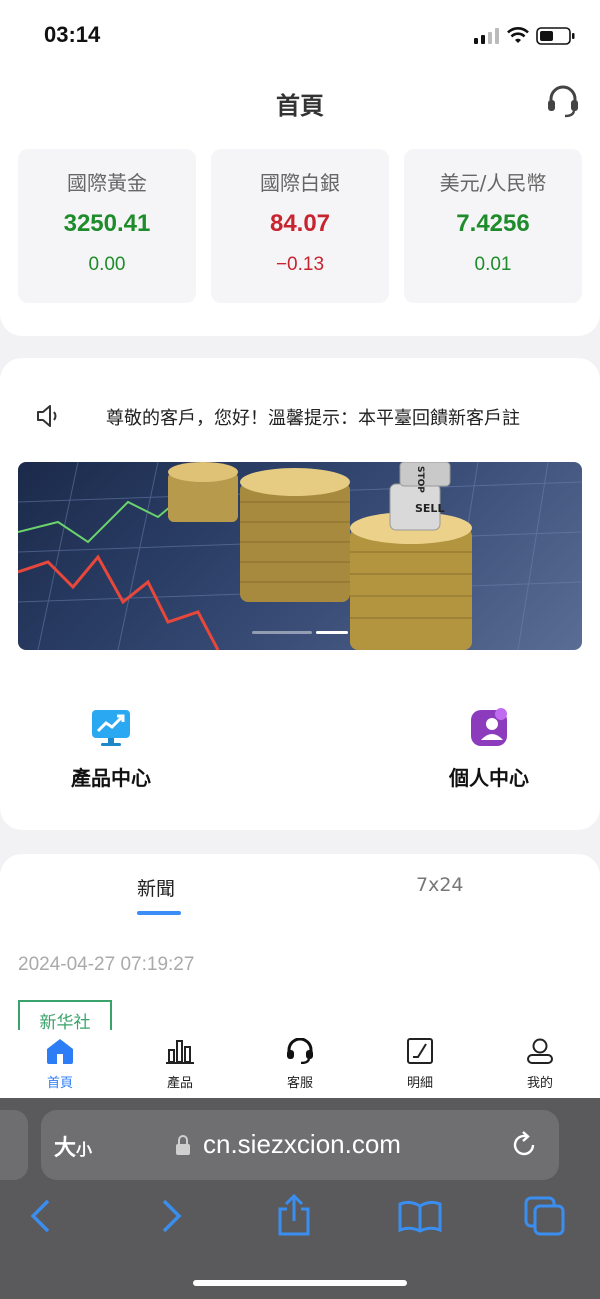  I want to click on previous-tab-preview, so click(14, 1145).